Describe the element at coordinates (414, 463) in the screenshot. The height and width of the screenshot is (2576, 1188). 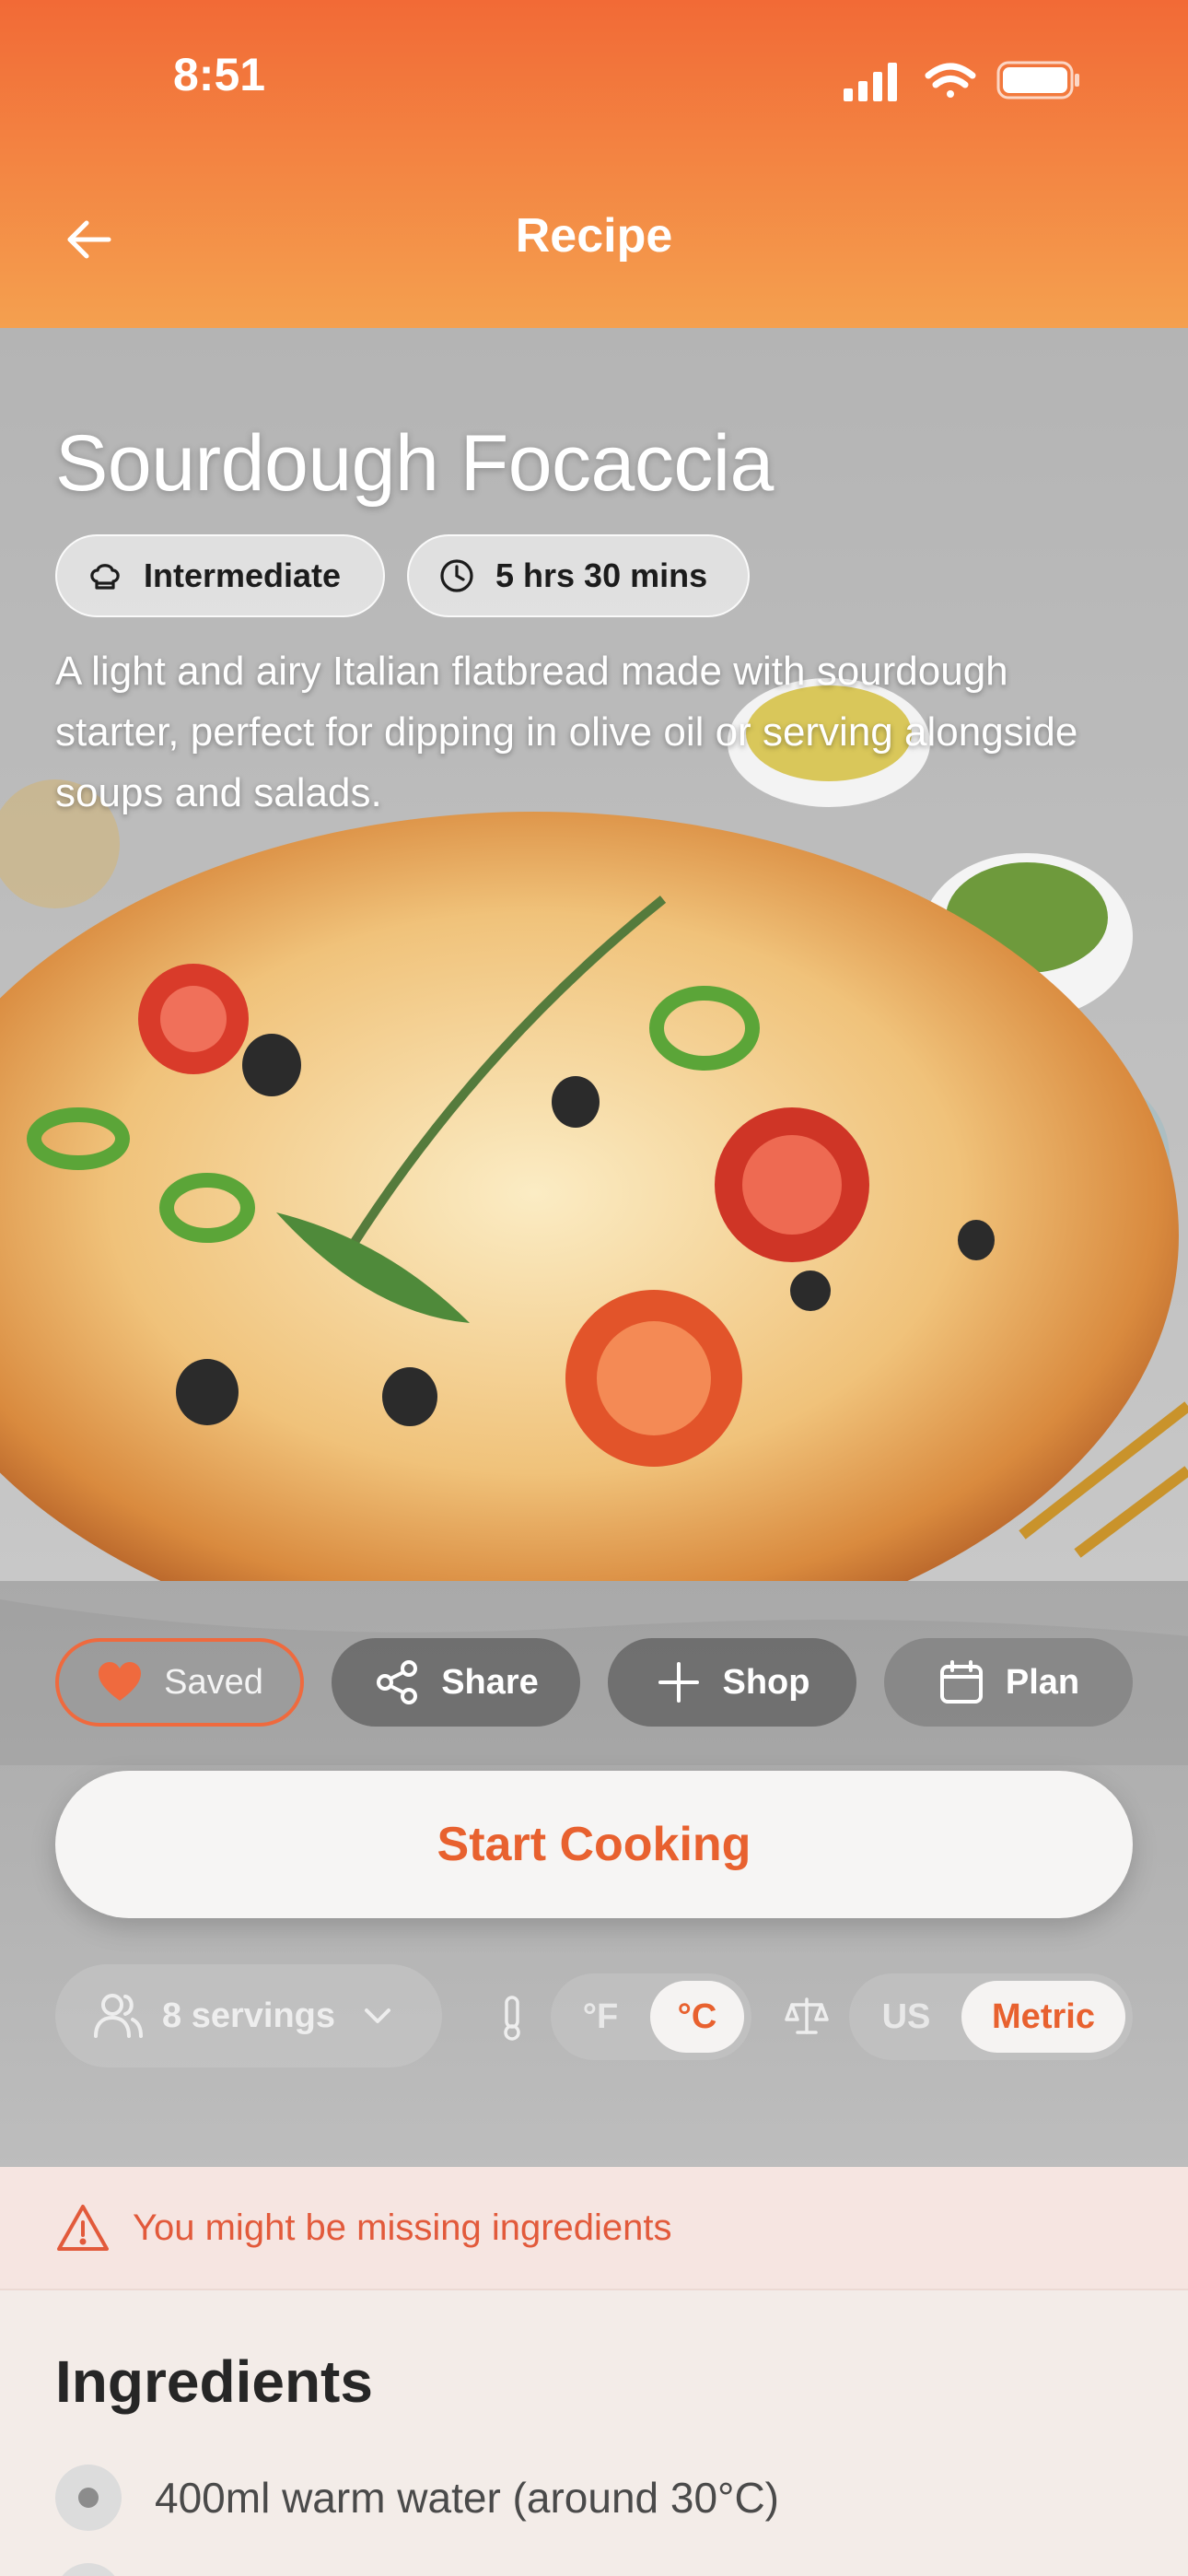
I see `recipe-title: Sourdough Focaccia` at that location.